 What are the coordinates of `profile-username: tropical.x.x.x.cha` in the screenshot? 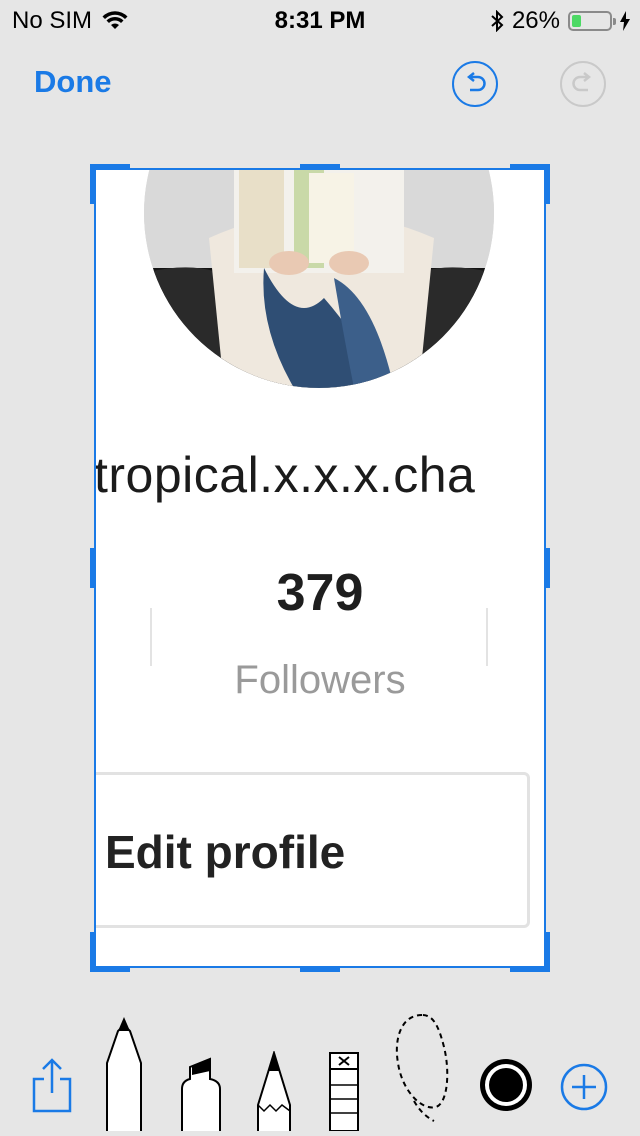 It's located at (285, 475).